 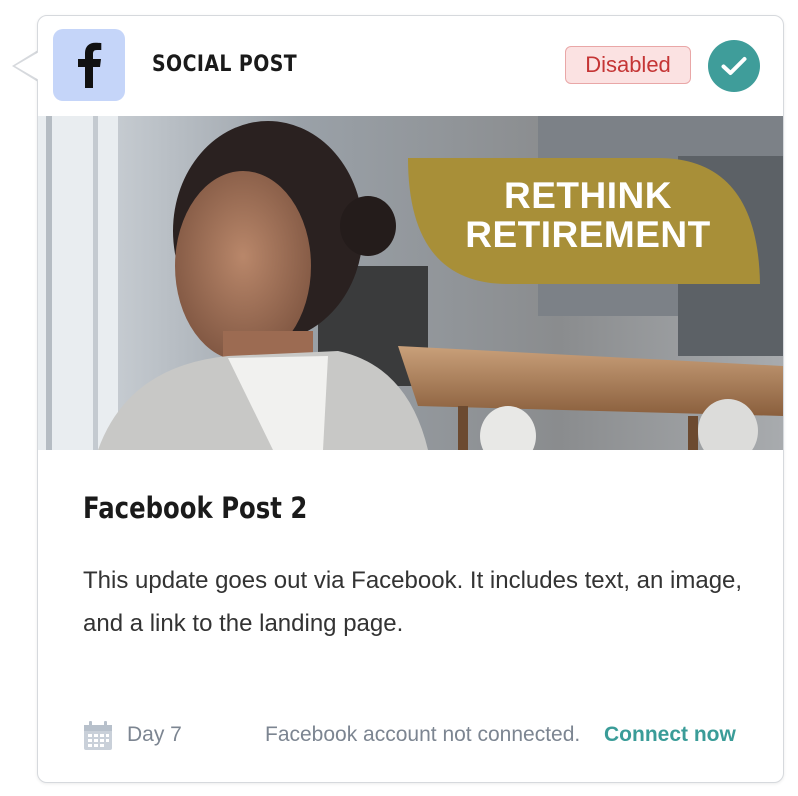 I want to click on checkmark-icon, so click(x=734, y=66).